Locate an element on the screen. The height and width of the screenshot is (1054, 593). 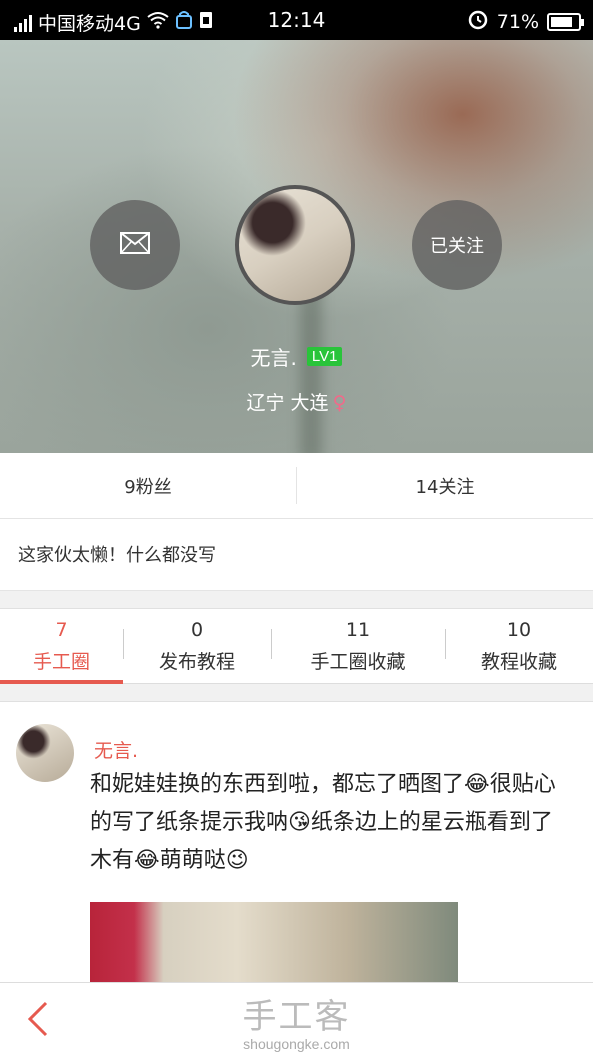
bio-text: 这家伙太懒！什么都没写 is located at coordinates (296, 555).